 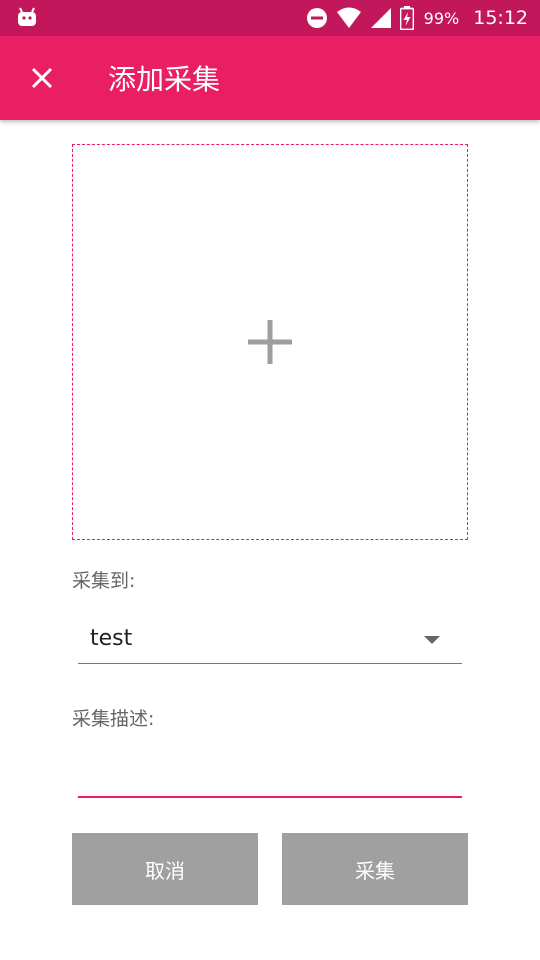 I want to click on plus-icon, so click(x=270, y=342).